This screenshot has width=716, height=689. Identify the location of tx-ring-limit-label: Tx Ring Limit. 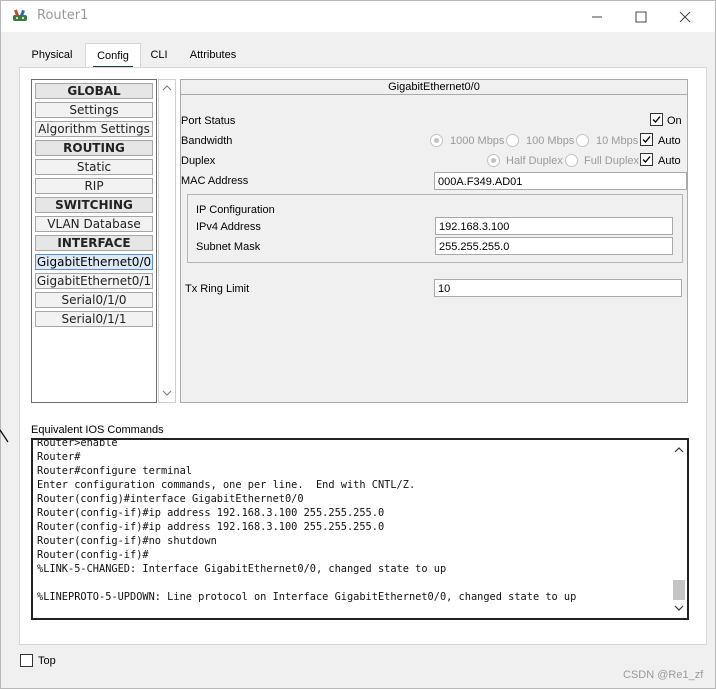
(217, 289).